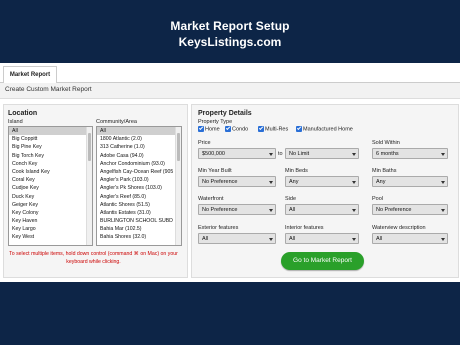 The height and width of the screenshot is (345, 460). Describe the element at coordinates (324, 129) in the screenshot. I see `checkbox-manufactured-home: Manufactured Home` at that location.